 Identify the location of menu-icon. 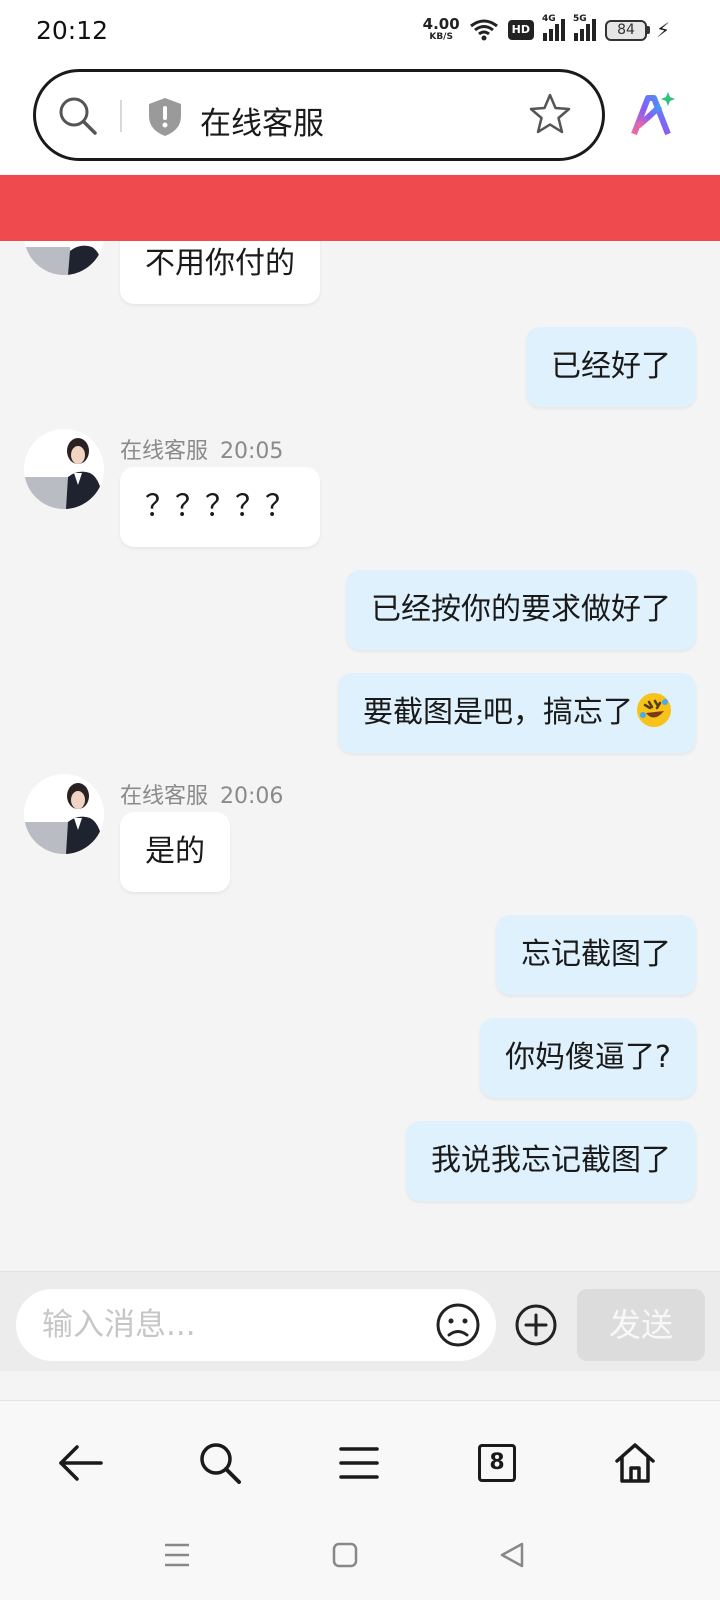
(359, 1463).